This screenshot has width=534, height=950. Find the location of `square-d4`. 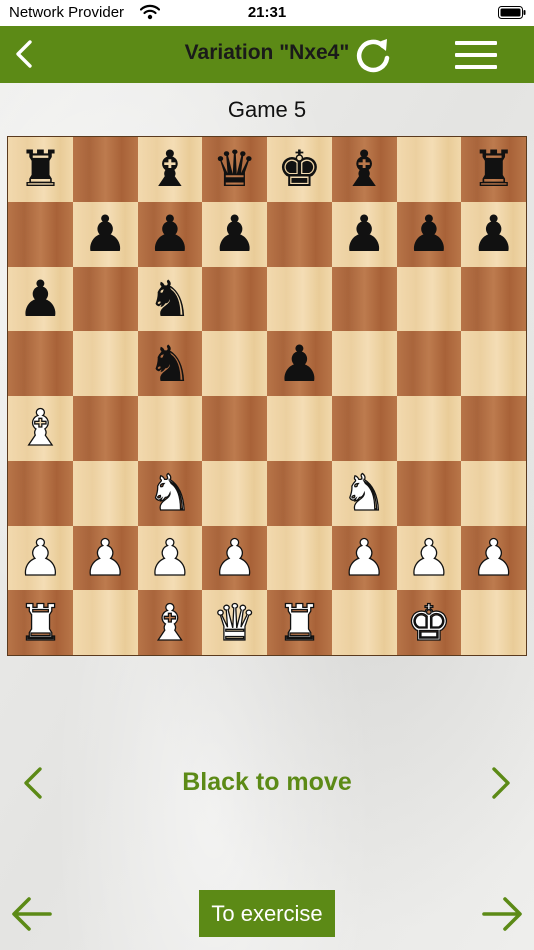

square-d4 is located at coordinates (234, 428).